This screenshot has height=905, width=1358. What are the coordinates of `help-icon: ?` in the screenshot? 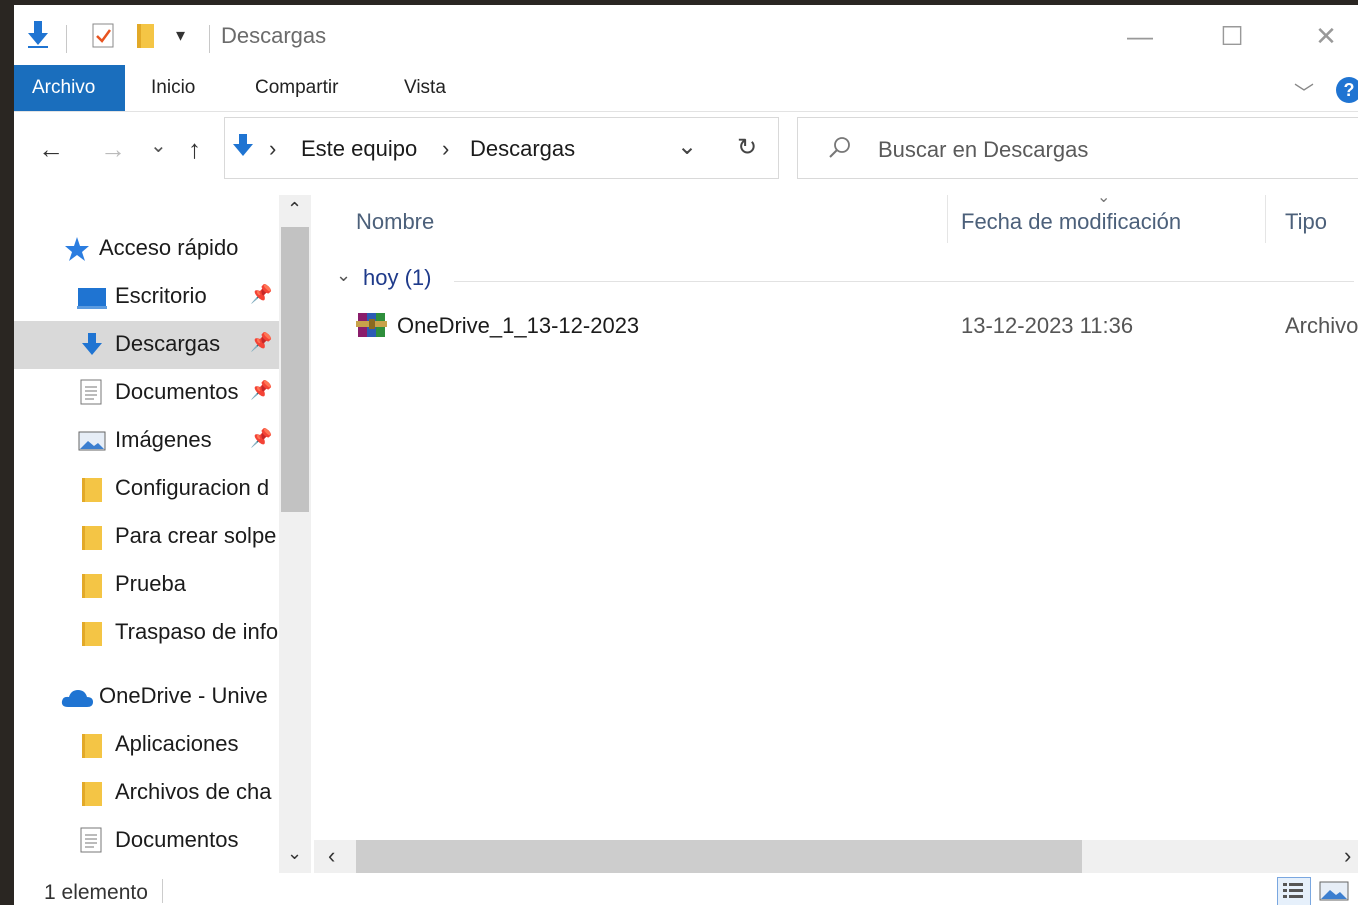 It's located at (1347, 90).